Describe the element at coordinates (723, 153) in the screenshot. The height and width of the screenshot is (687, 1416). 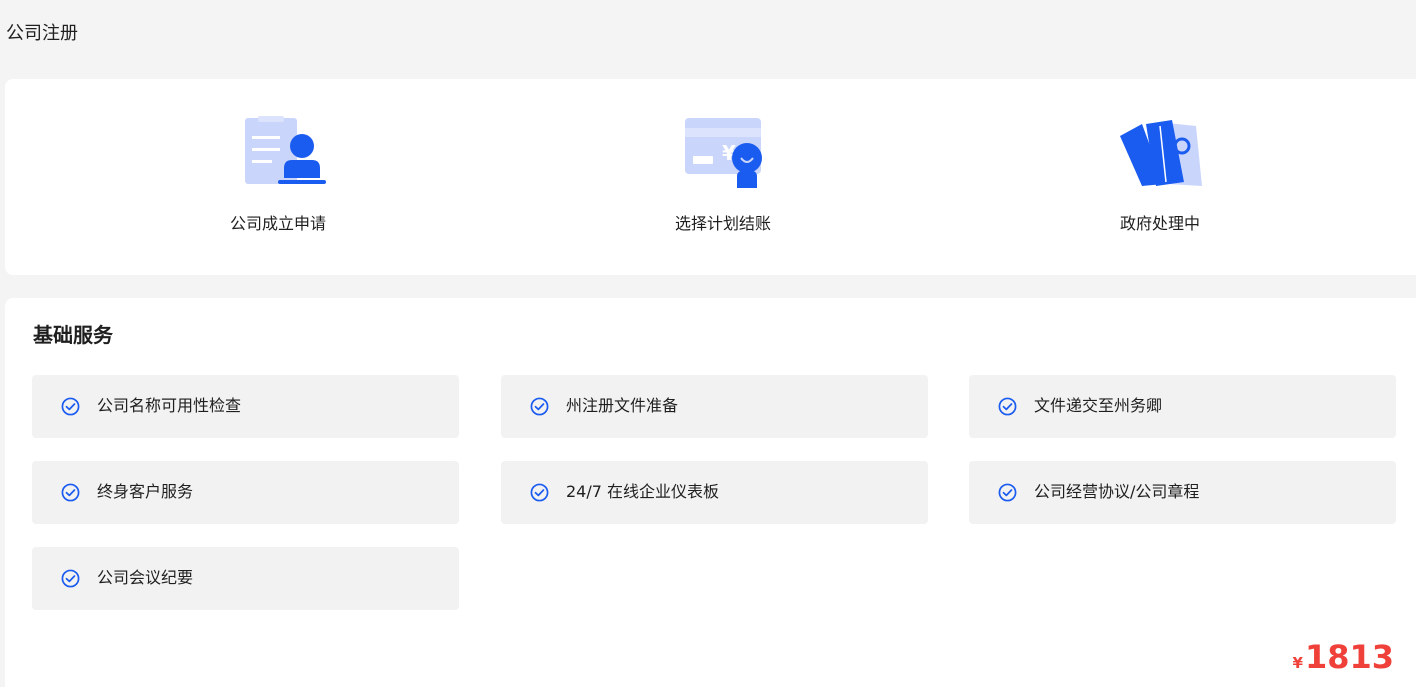
I see `payment-checkout-icon: ¥` at that location.